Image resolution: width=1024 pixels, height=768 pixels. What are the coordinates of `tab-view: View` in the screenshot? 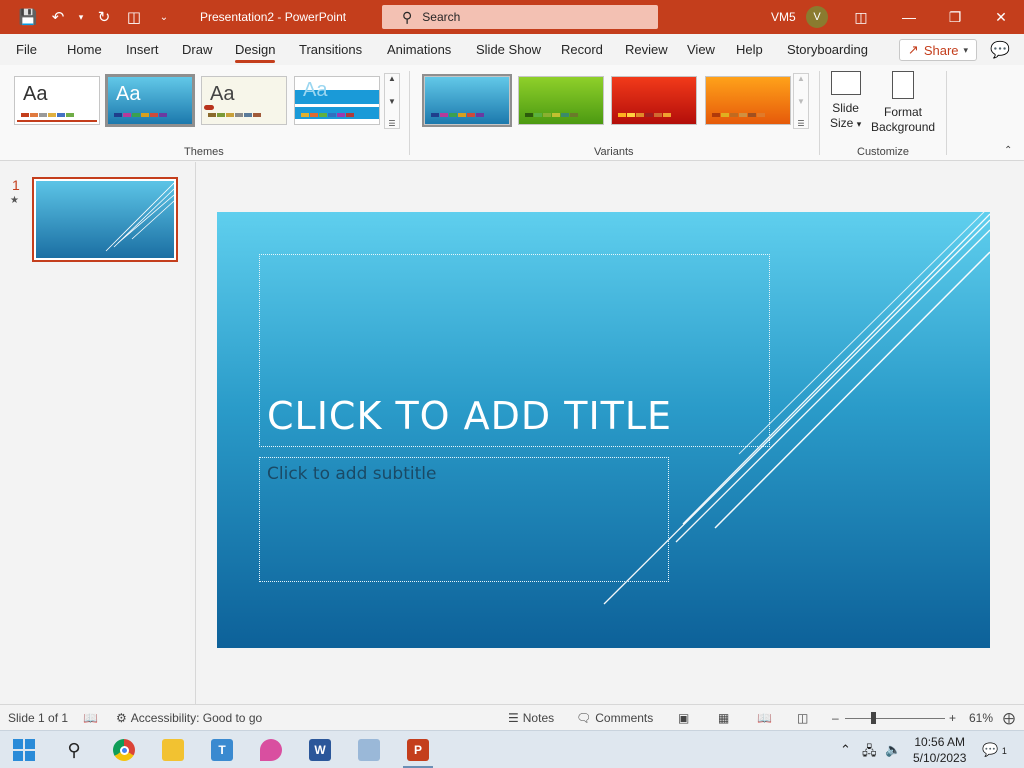 It's located at (701, 49).